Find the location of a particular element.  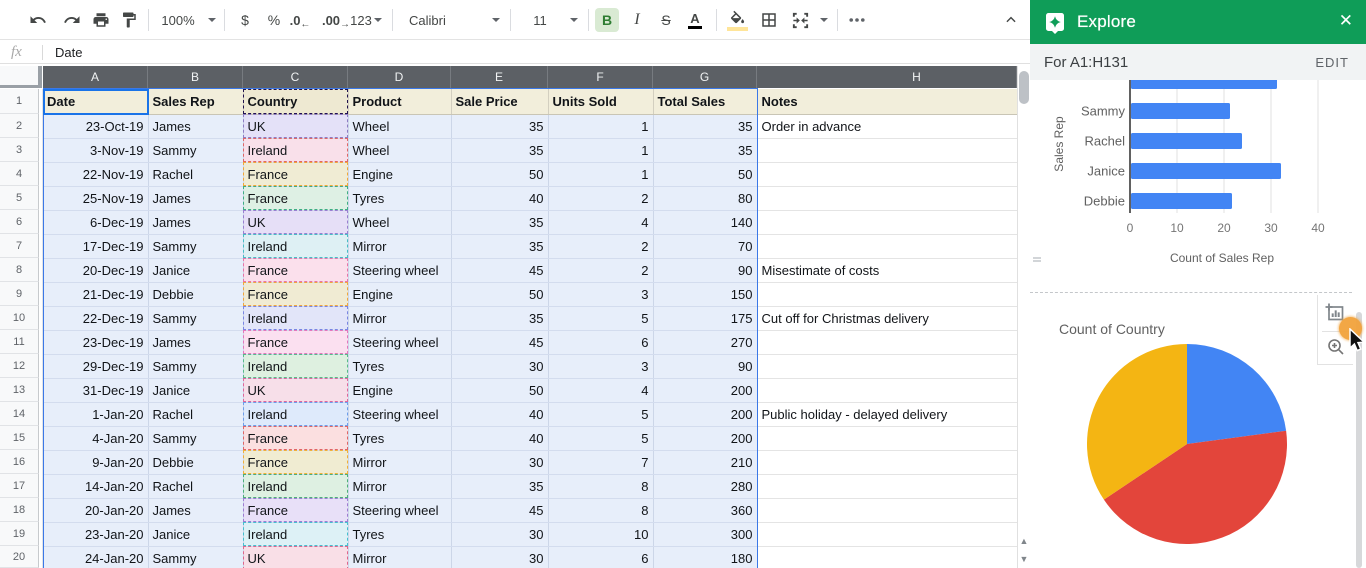

svg-text: 0 is located at coordinates (1130, 228).